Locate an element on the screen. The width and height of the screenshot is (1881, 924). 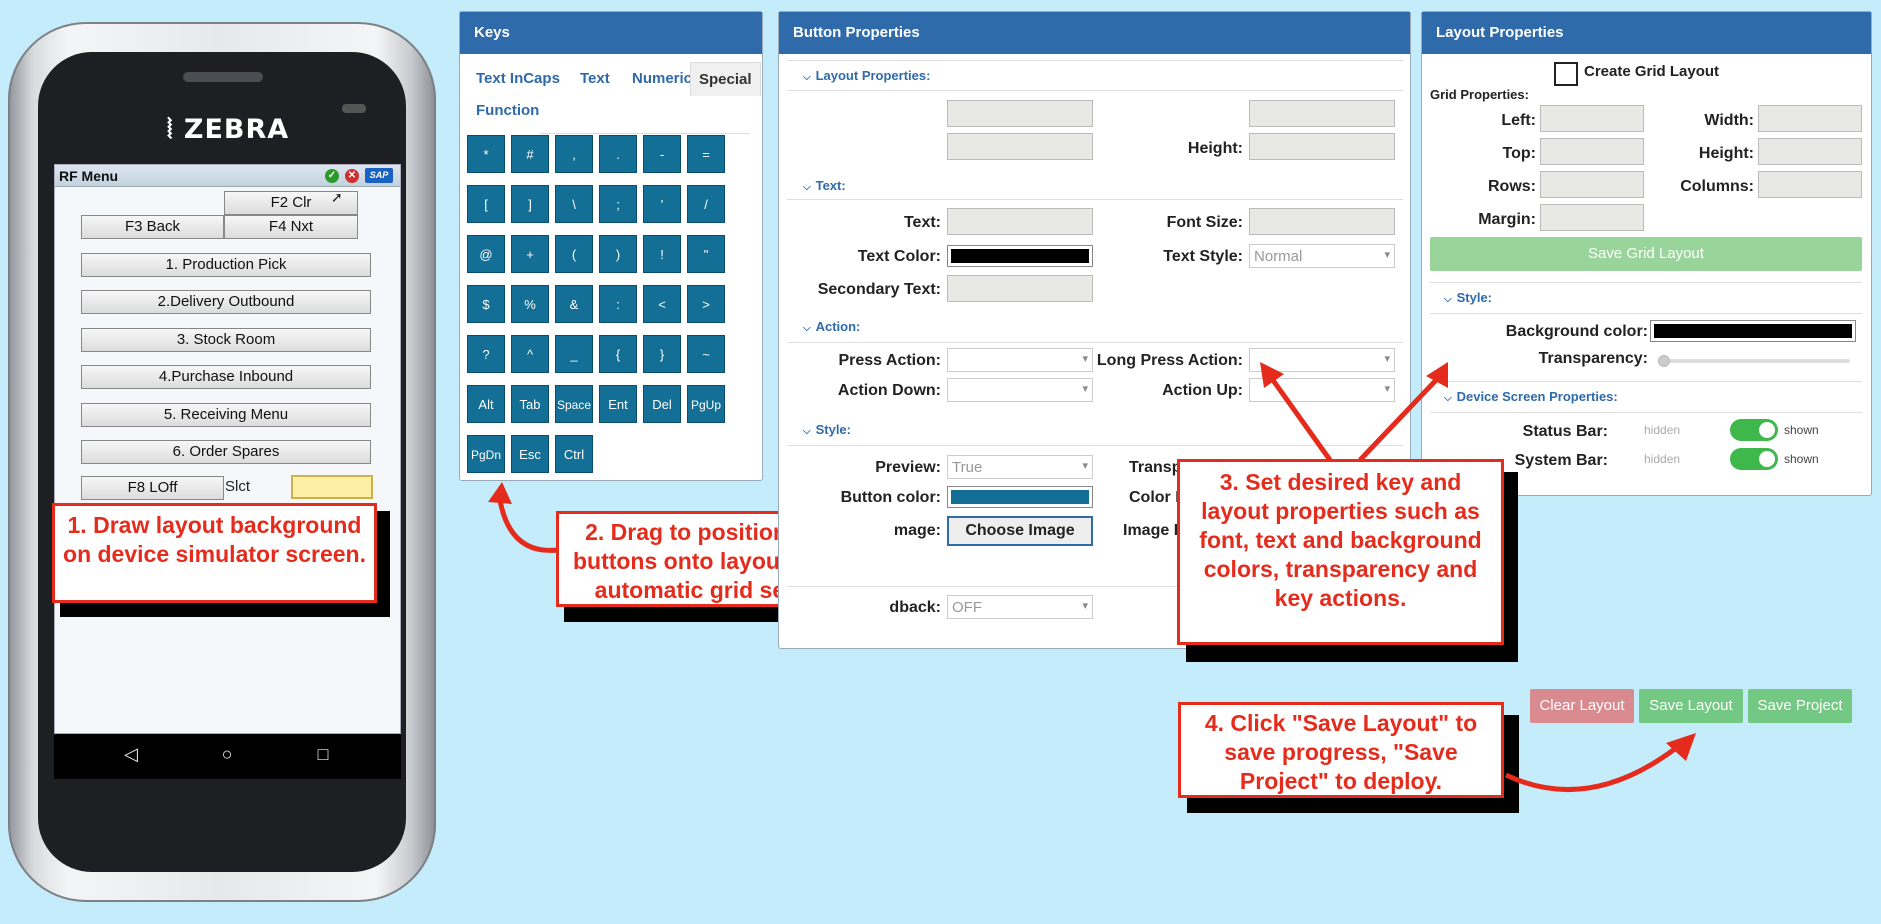
key-button: ^ is located at coordinates (530, 354).